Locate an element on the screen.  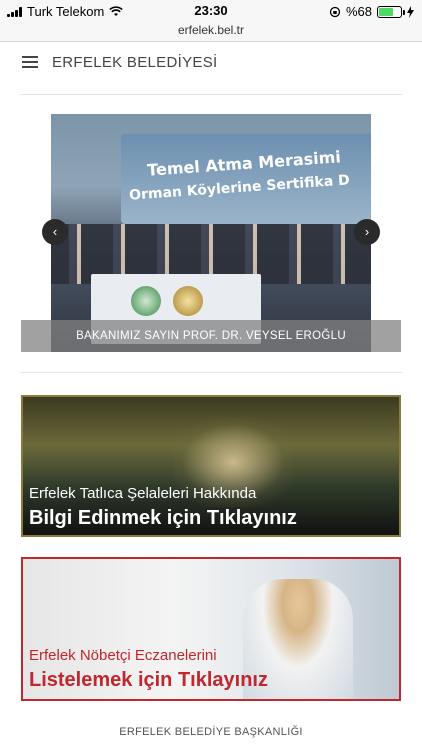
menu-icon is located at coordinates (30, 63).